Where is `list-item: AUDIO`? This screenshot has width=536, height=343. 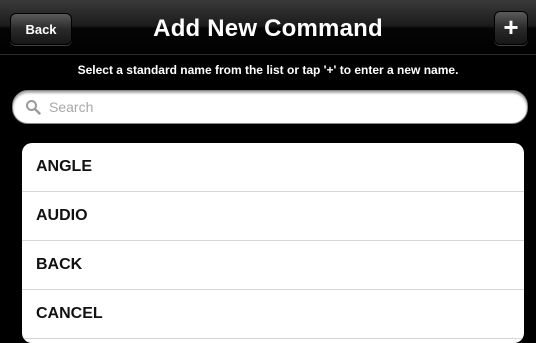
list-item: AUDIO is located at coordinates (273, 216).